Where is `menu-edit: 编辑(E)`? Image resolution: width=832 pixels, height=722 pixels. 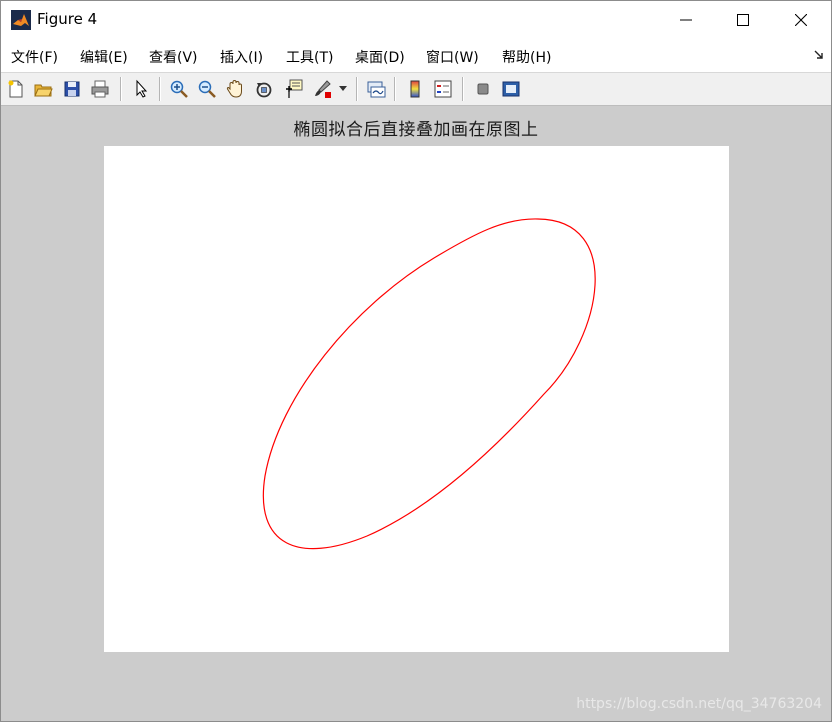
menu-edit: 编辑(E) is located at coordinates (104, 57).